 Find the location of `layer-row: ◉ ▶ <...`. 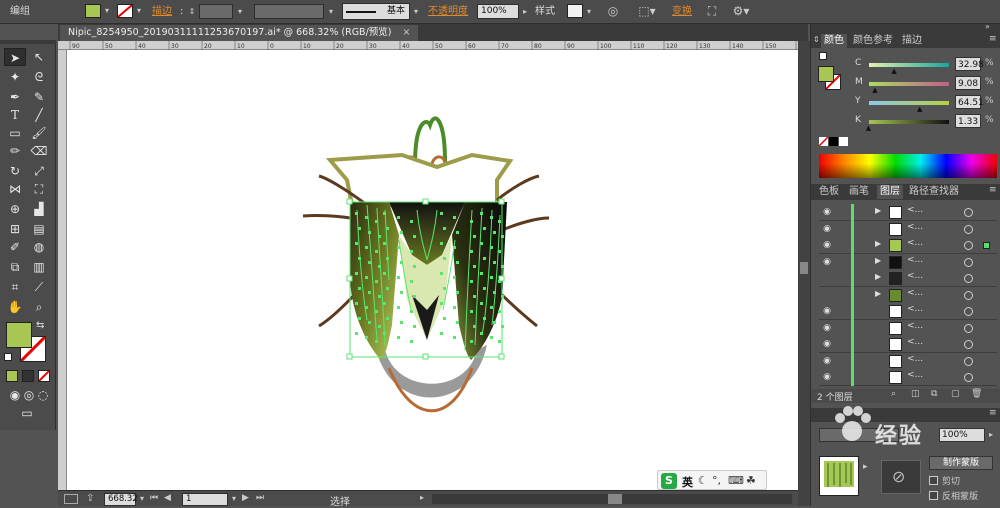

layer-row: ◉ ▶ <... is located at coordinates (908, 245).